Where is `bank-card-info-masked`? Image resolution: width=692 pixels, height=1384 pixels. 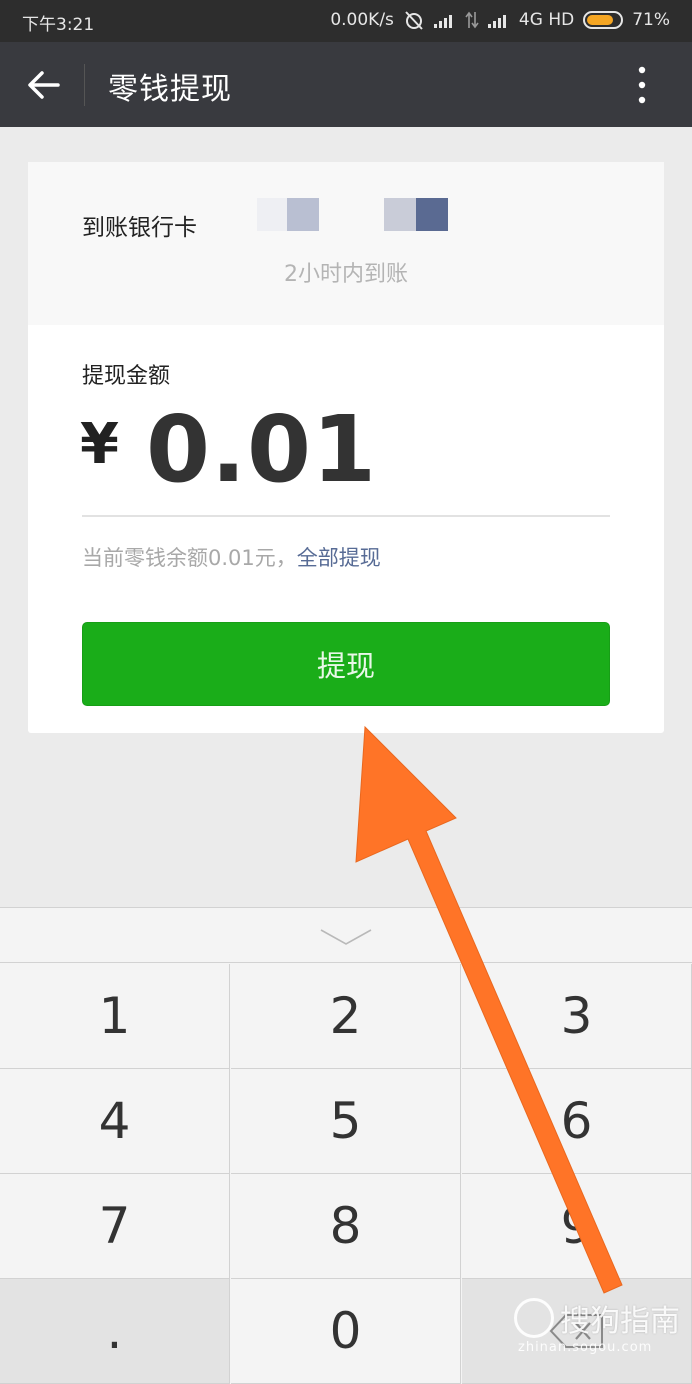 bank-card-info-masked is located at coordinates (357, 215).